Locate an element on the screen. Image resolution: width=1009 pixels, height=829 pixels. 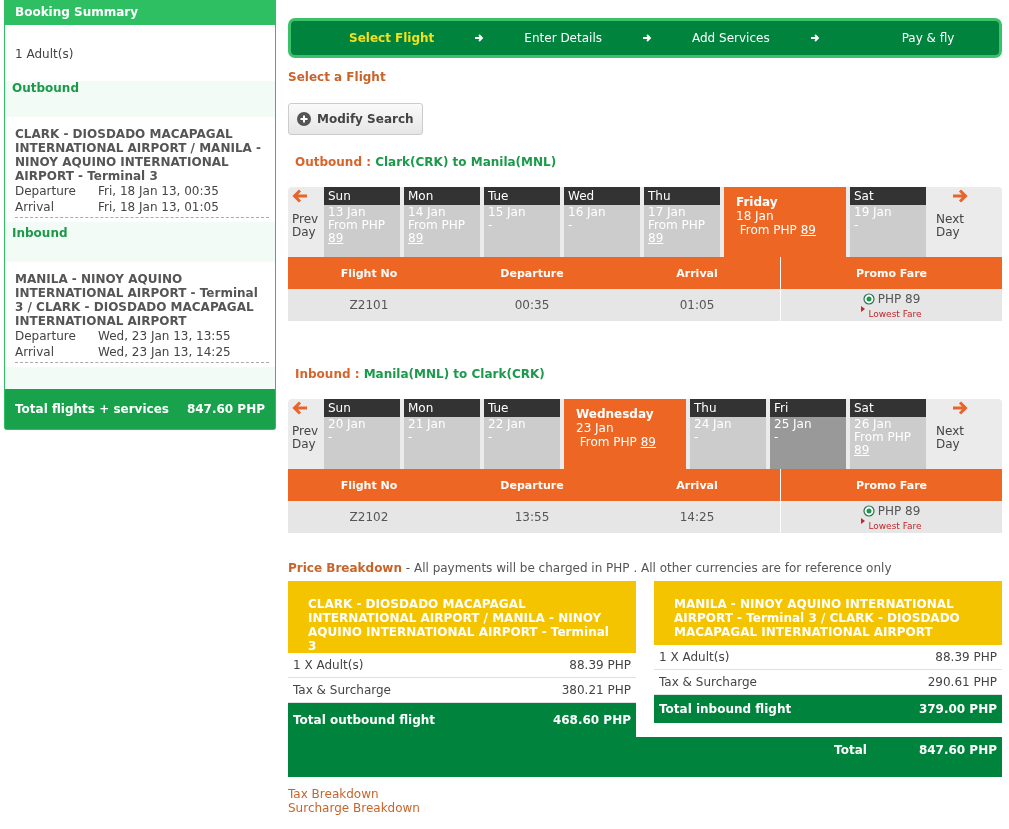
grand-total-label: Total is located at coordinates (850, 750).